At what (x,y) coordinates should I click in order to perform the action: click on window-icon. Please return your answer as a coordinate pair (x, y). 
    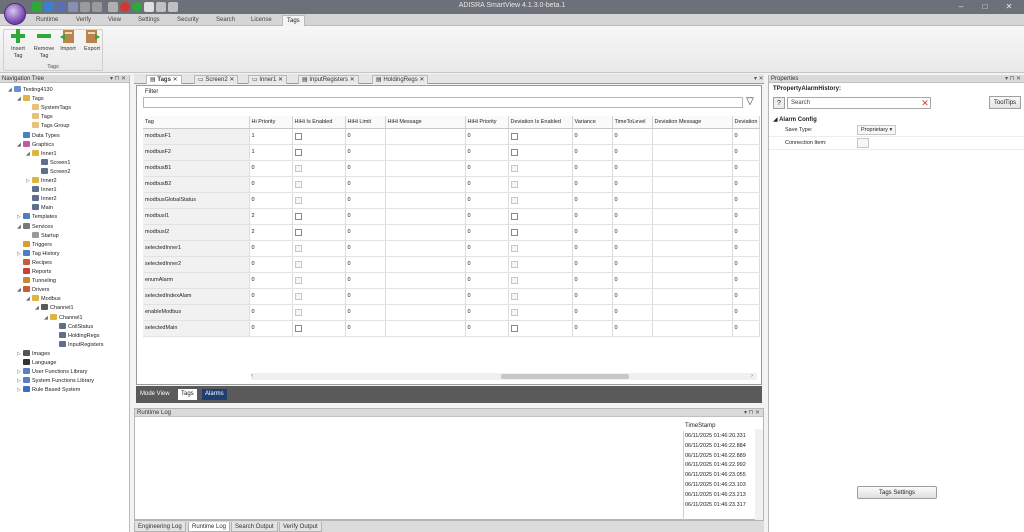
    Looking at the image, I should click on (173, 7).